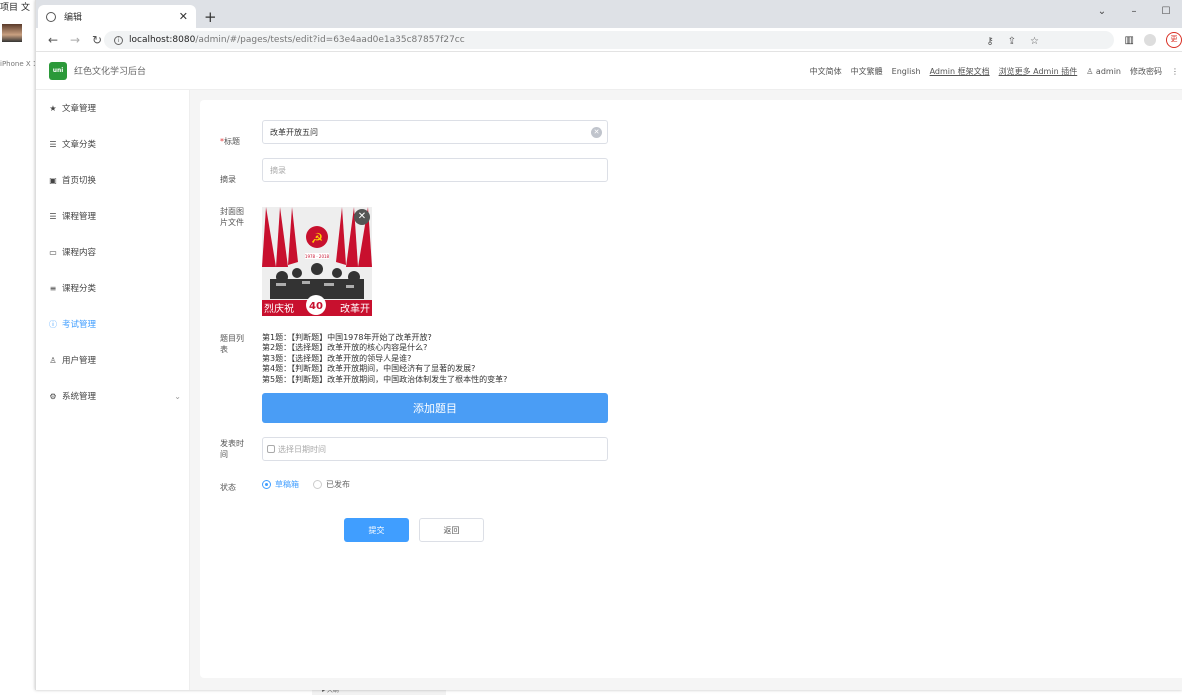  I want to click on cover-label: 封面图片文件, so click(232, 217).